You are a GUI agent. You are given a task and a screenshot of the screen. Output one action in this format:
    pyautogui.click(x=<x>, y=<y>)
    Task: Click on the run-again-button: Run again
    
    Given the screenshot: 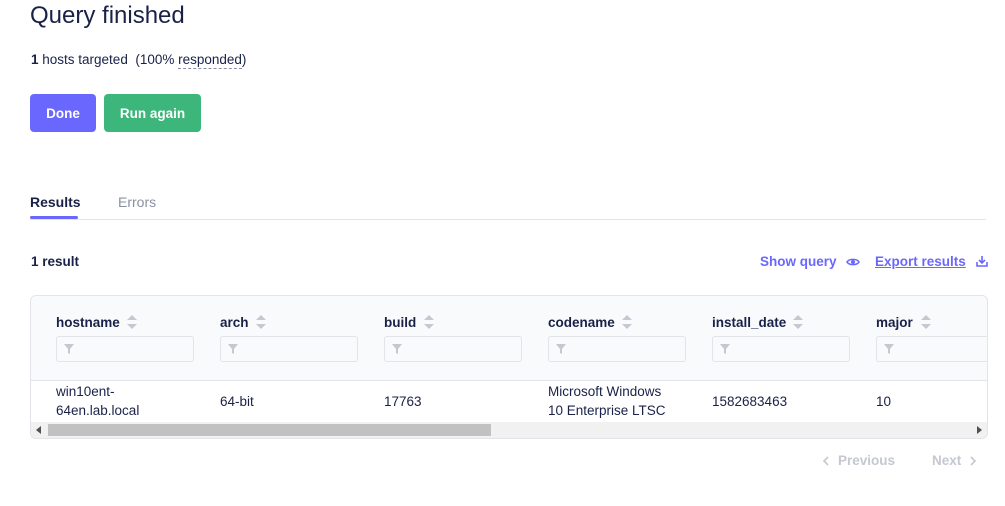 What is the action you would take?
    pyautogui.click(x=152, y=113)
    